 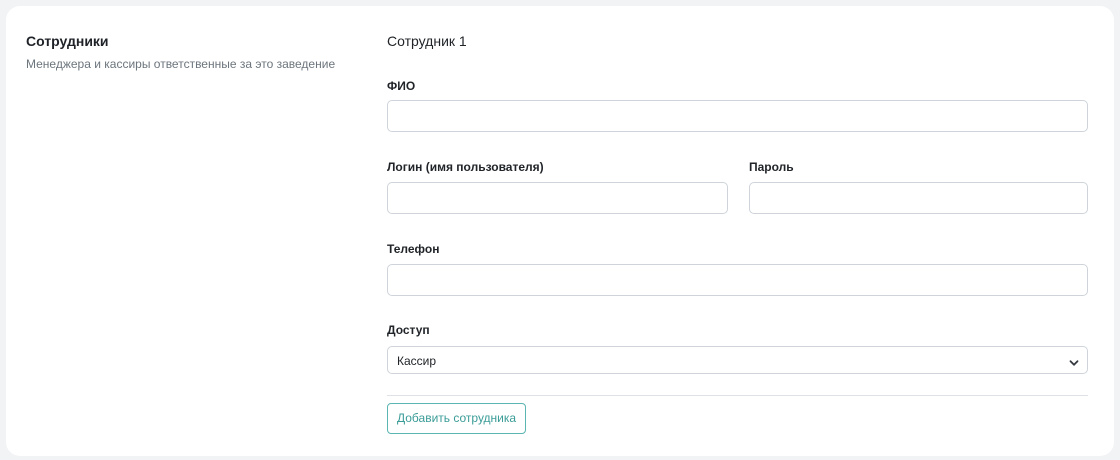 What do you see at coordinates (465, 167) in the screenshot?
I see `login-label: Логин (имя пользователя)` at bounding box center [465, 167].